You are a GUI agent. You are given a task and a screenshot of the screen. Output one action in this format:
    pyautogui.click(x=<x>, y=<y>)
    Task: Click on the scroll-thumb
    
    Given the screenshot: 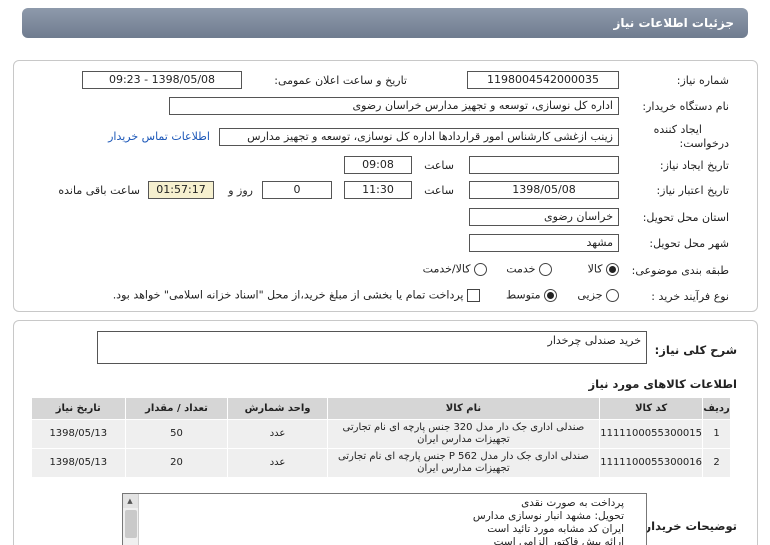 What is the action you would take?
    pyautogui.click(x=130, y=524)
    